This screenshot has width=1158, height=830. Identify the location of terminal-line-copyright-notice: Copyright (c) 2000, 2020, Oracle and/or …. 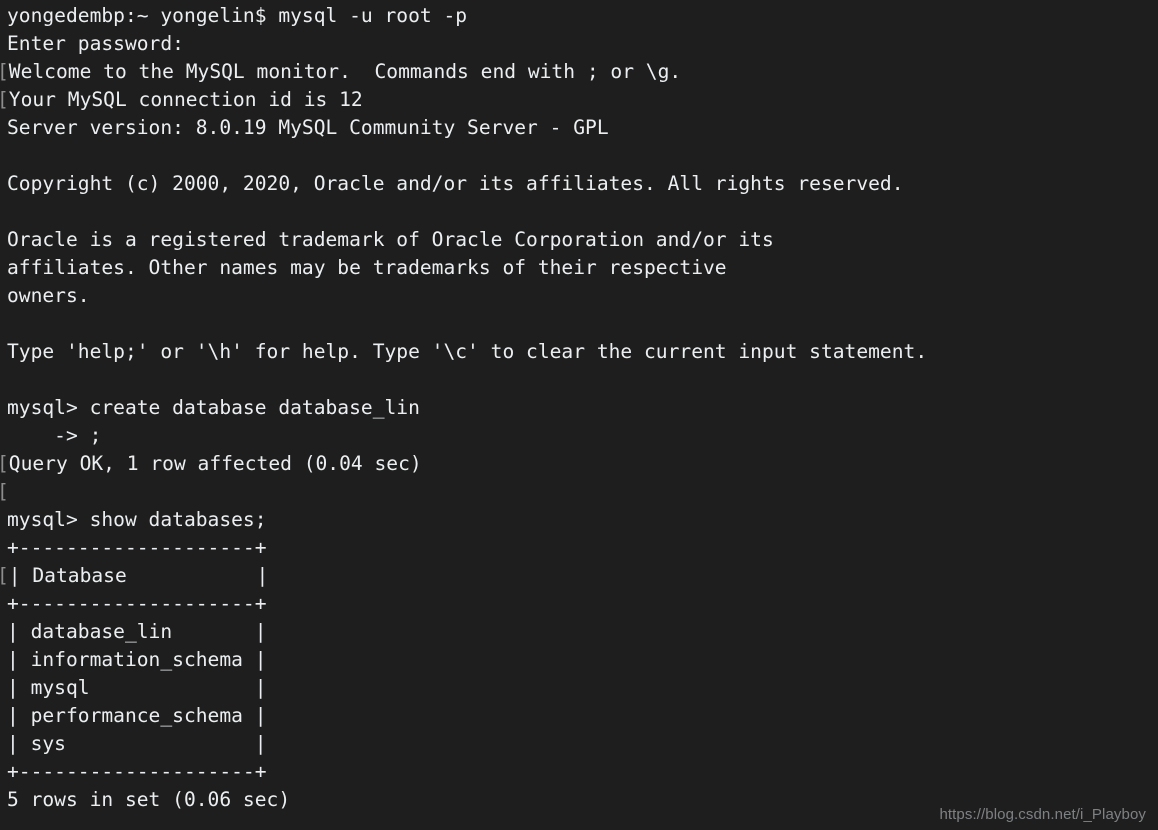
(463, 184).